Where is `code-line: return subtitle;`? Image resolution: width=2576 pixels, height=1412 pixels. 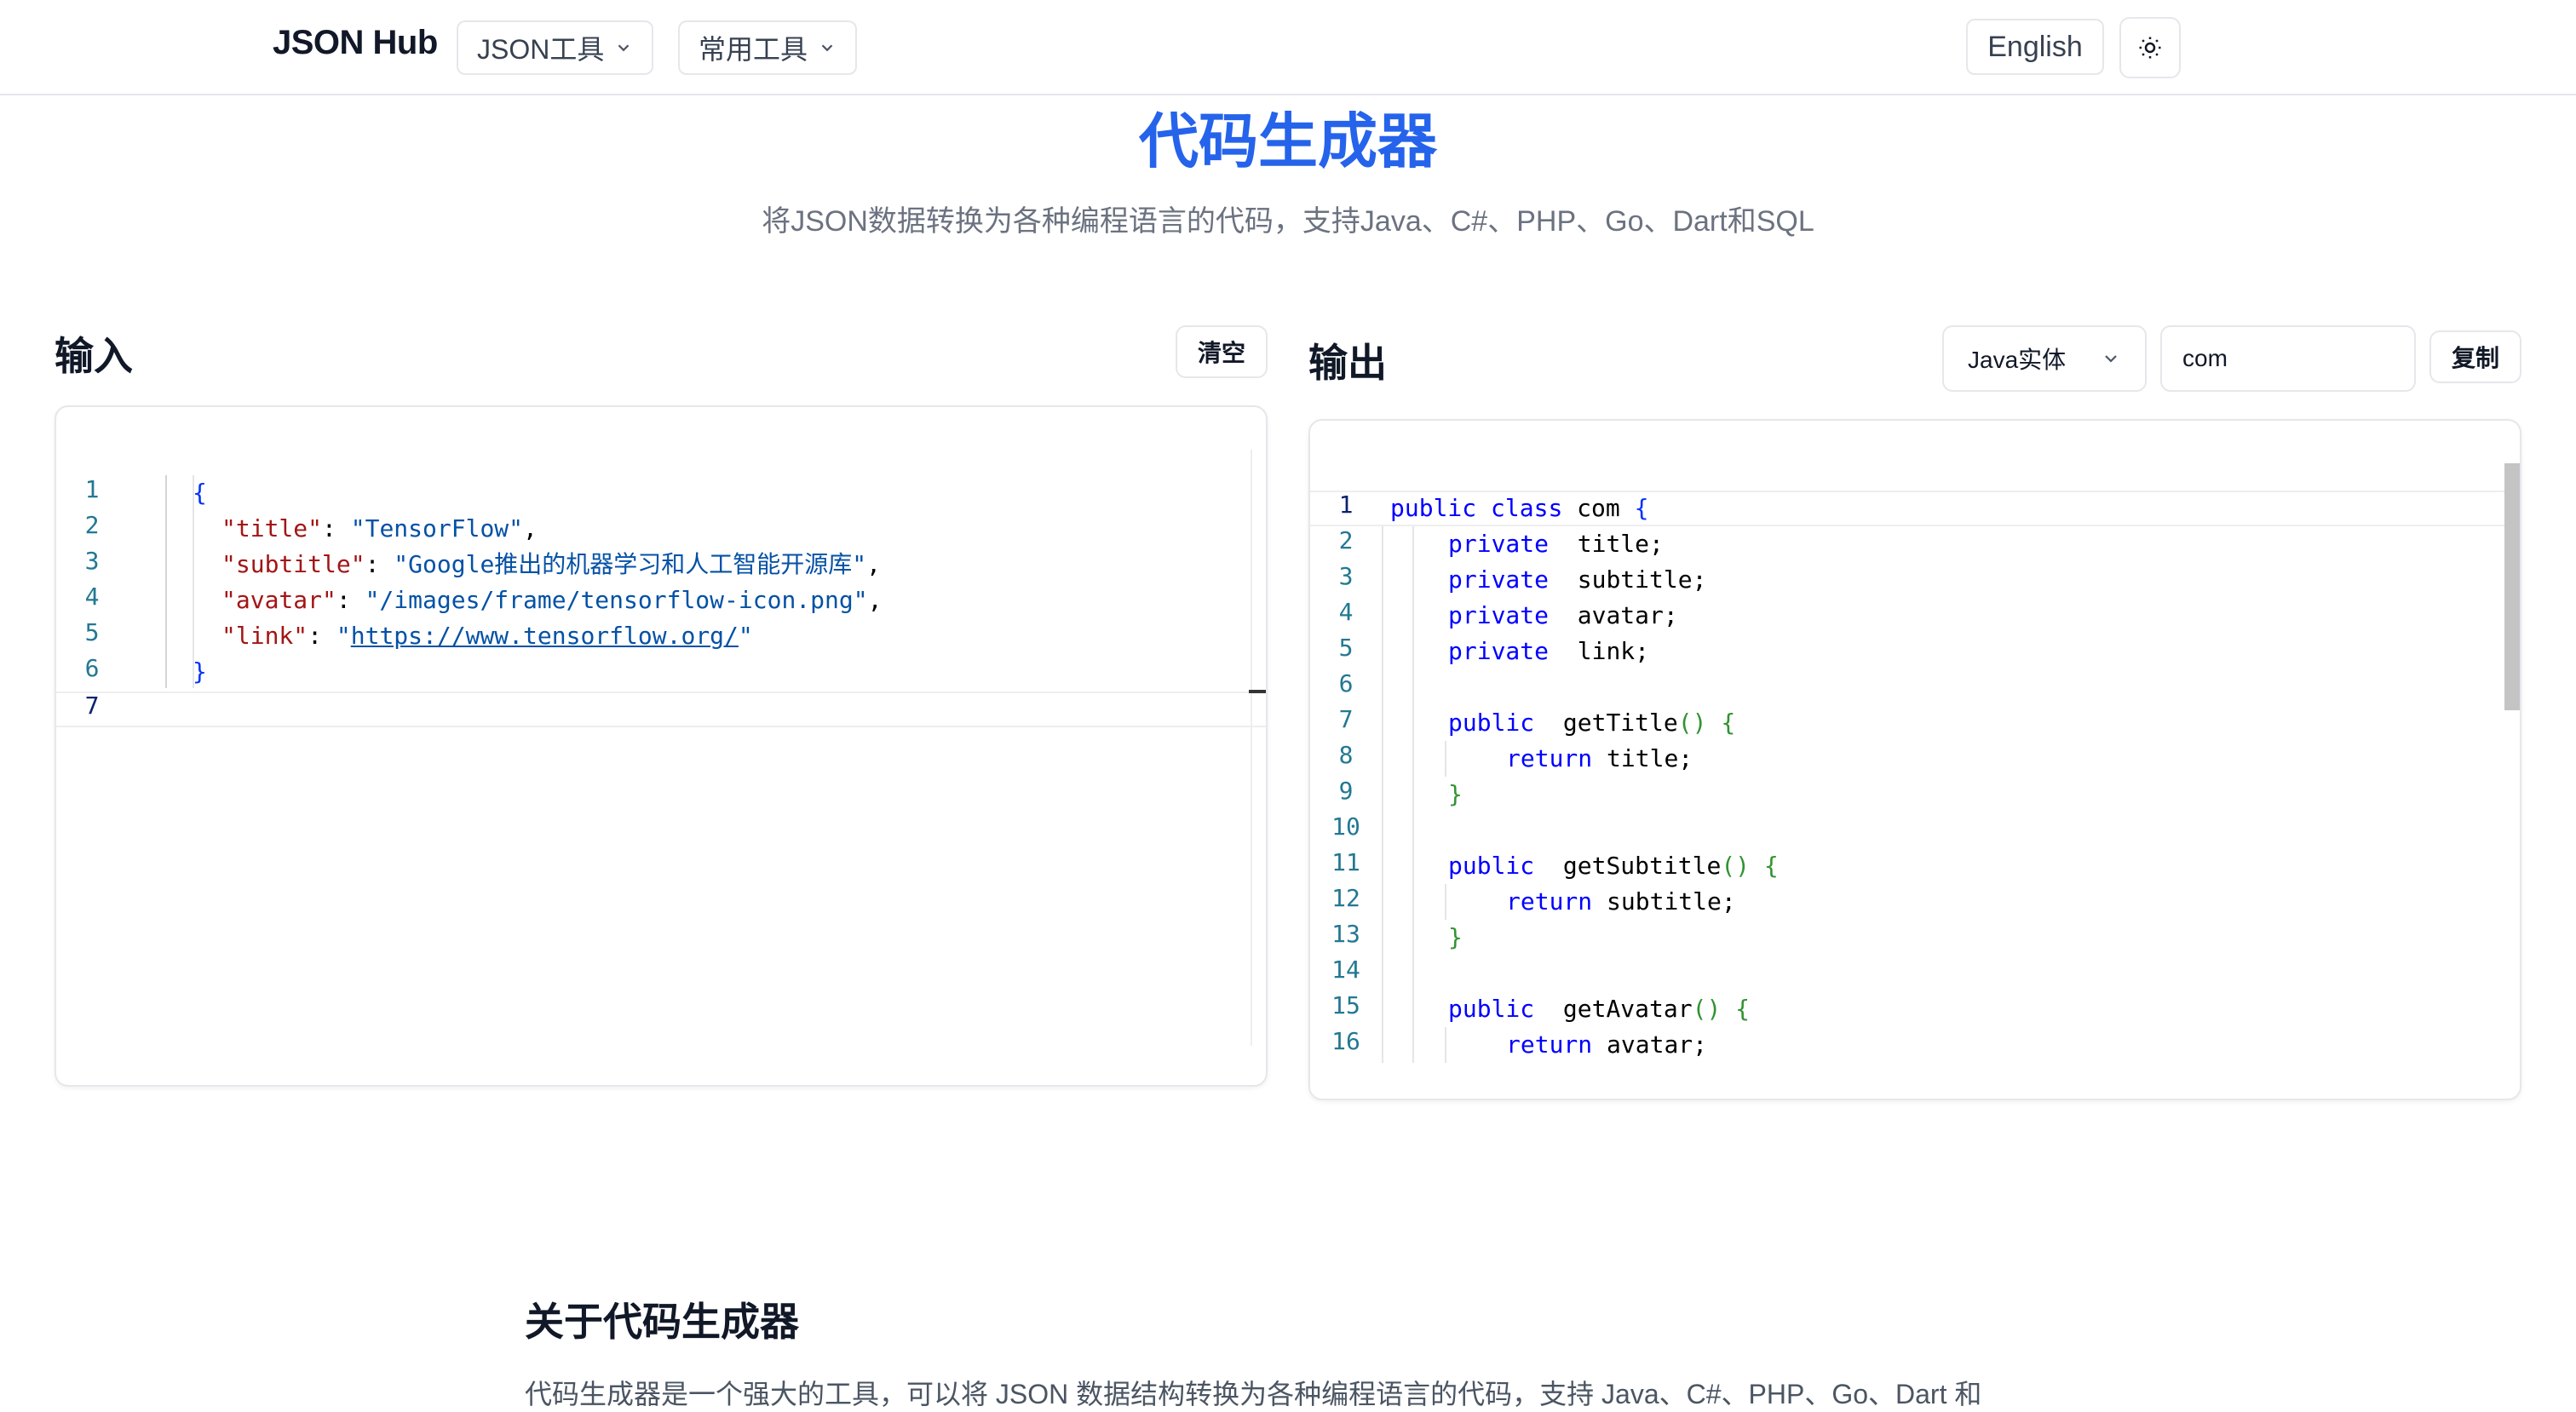 code-line: return subtitle; is located at coordinates (1621, 902).